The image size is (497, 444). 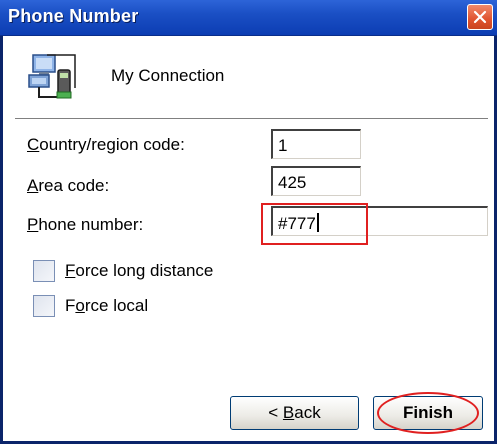 I want to click on phone-number-label: Phone number:, so click(x=85, y=225).